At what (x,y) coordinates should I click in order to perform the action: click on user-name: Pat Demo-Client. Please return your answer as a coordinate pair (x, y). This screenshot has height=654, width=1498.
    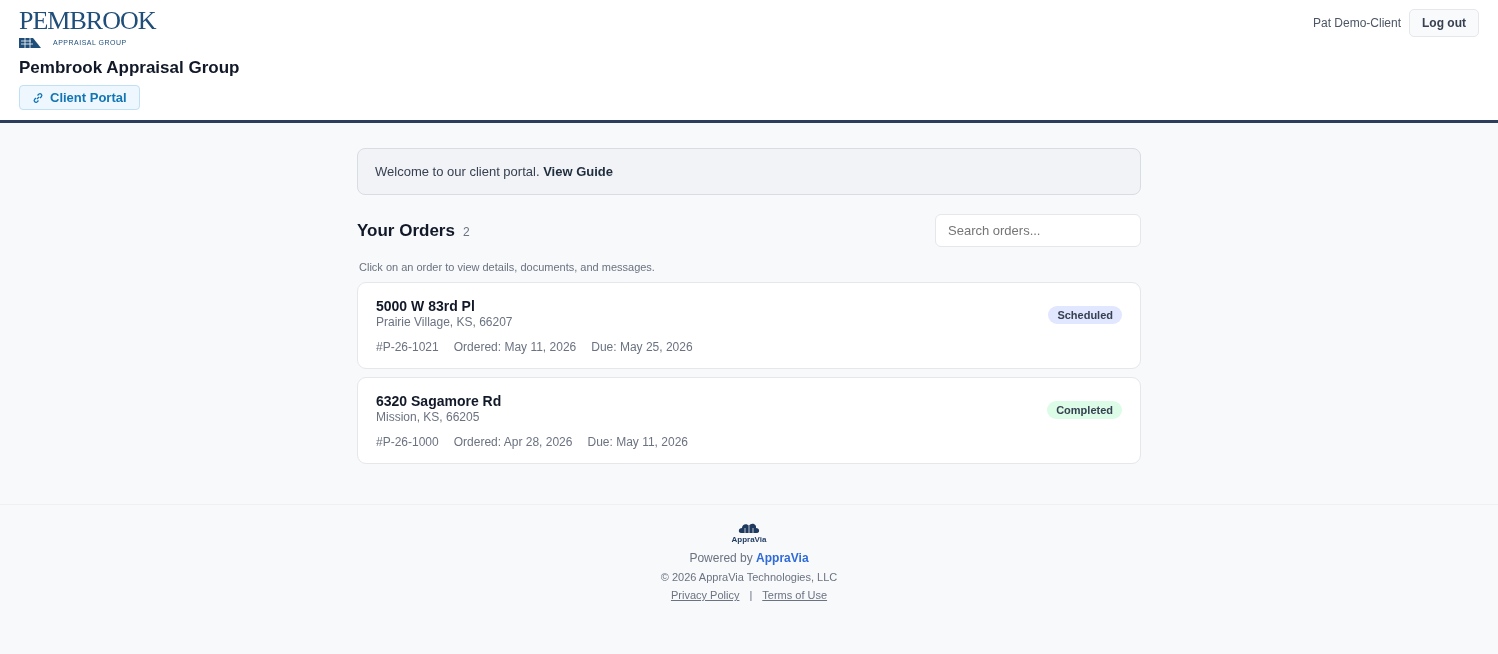
    Looking at the image, I should click on (1357, 23).